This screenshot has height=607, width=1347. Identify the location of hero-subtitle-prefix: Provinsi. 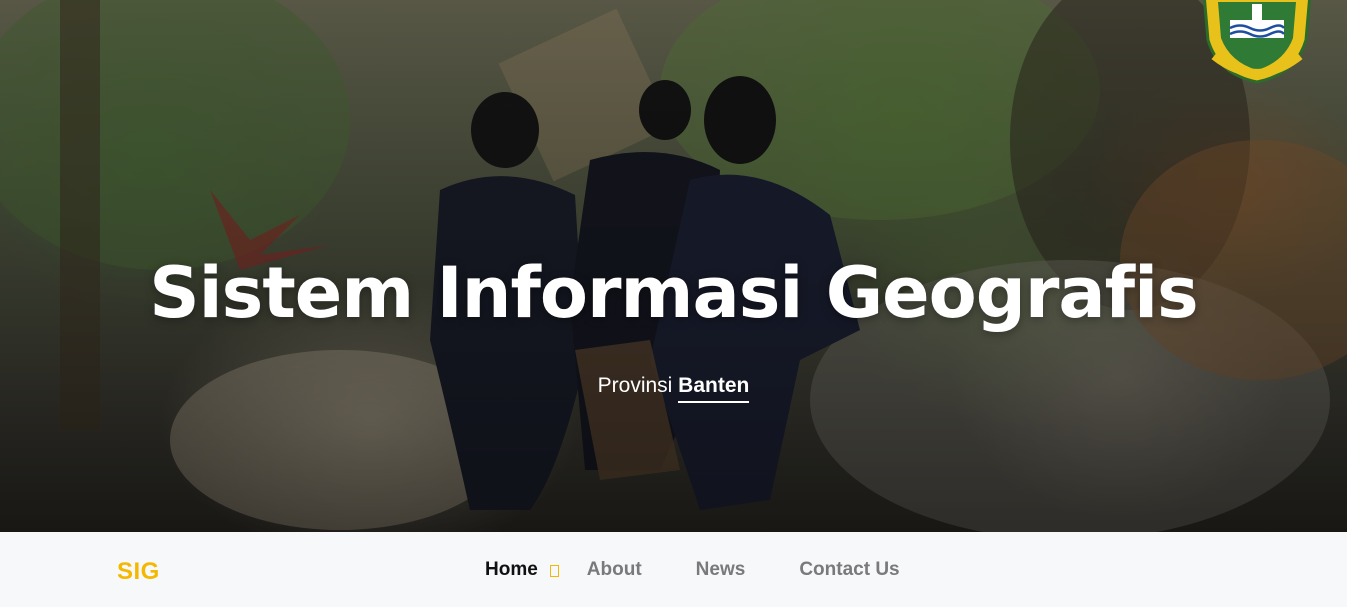
(638, 385).